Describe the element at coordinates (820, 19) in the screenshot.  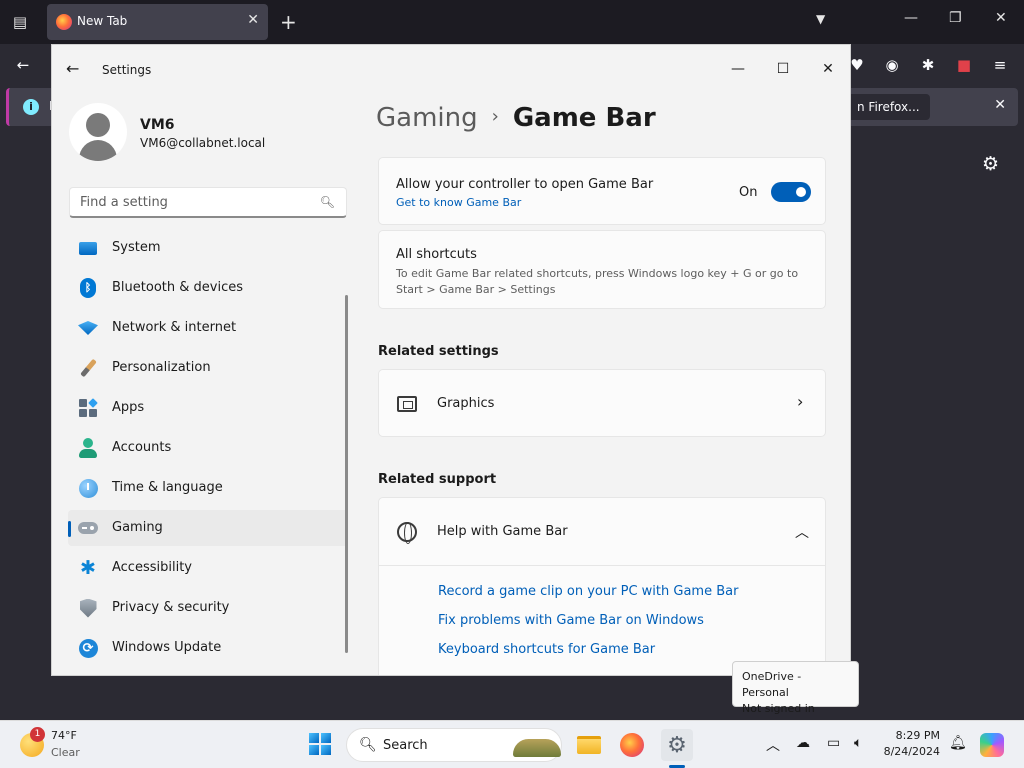
I see `list-tabs-chevron-icon: ▼` at that location.